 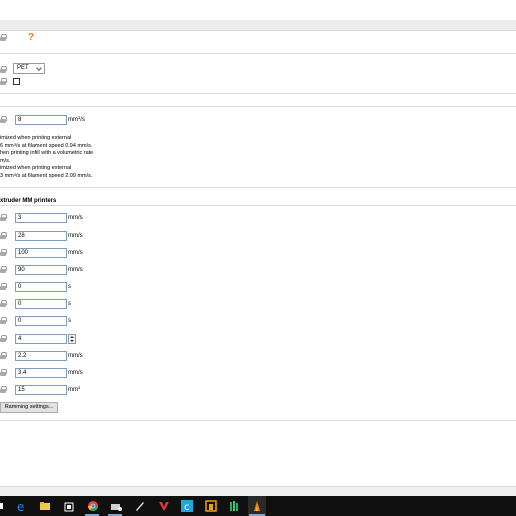 I want to click on help-icon: ?, so click(x=31, y=37).